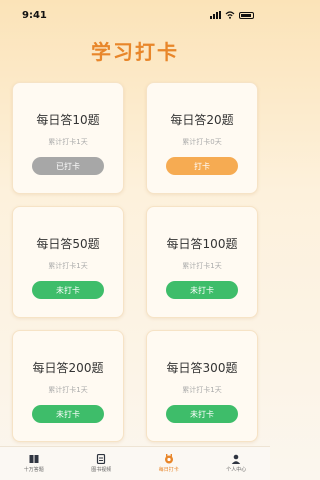 The width and height of the screenshot is (320, 480). I want to click on checkin-card-200: 每日答200题 累计打卡1天 未打卡, so click(68, 386).